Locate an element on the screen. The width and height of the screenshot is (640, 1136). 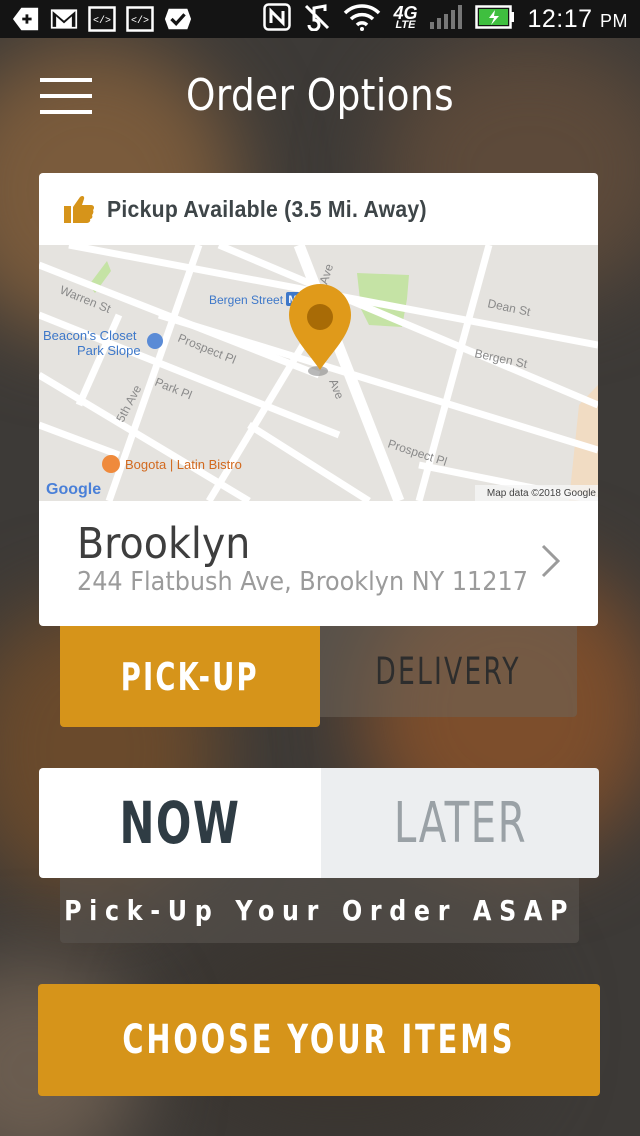
clock: 12:17 PM is located at coordinates (577, 18).